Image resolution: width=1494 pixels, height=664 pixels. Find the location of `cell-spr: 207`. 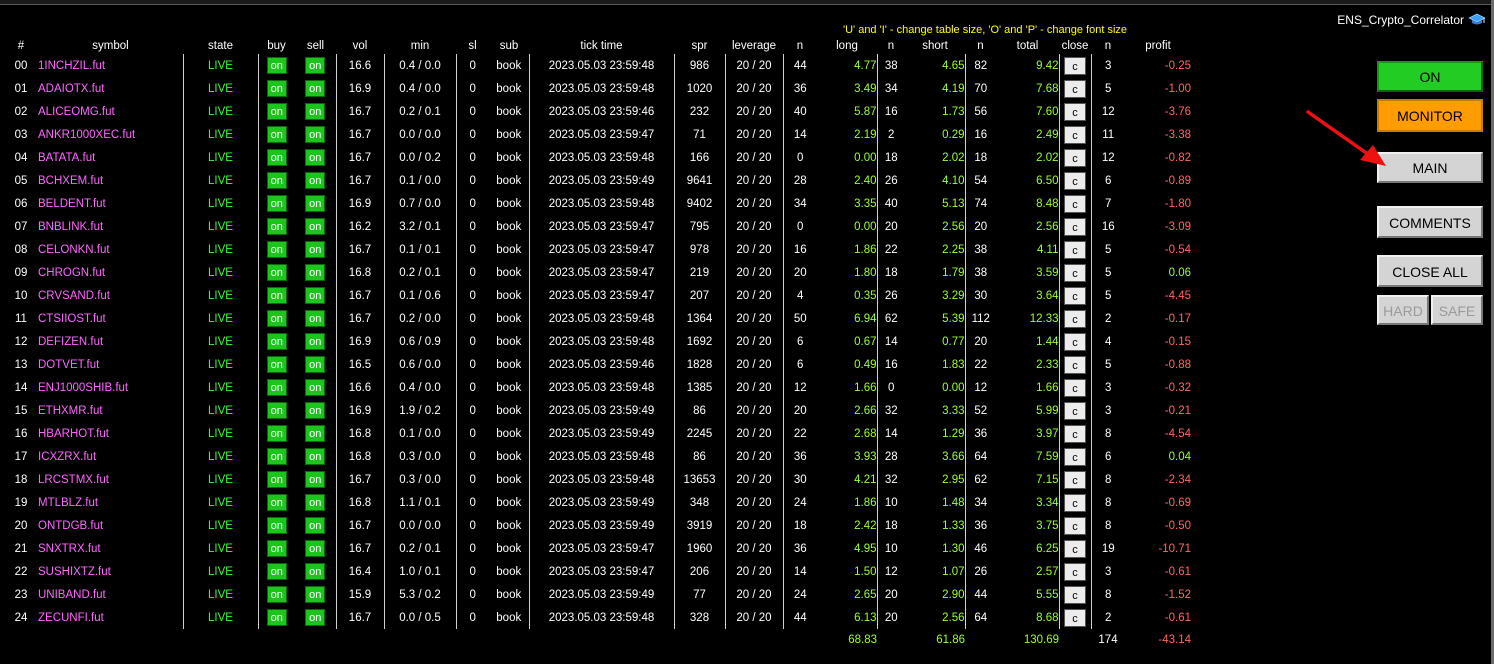

cell-spr: 207 is located at coordinates (699, 295).